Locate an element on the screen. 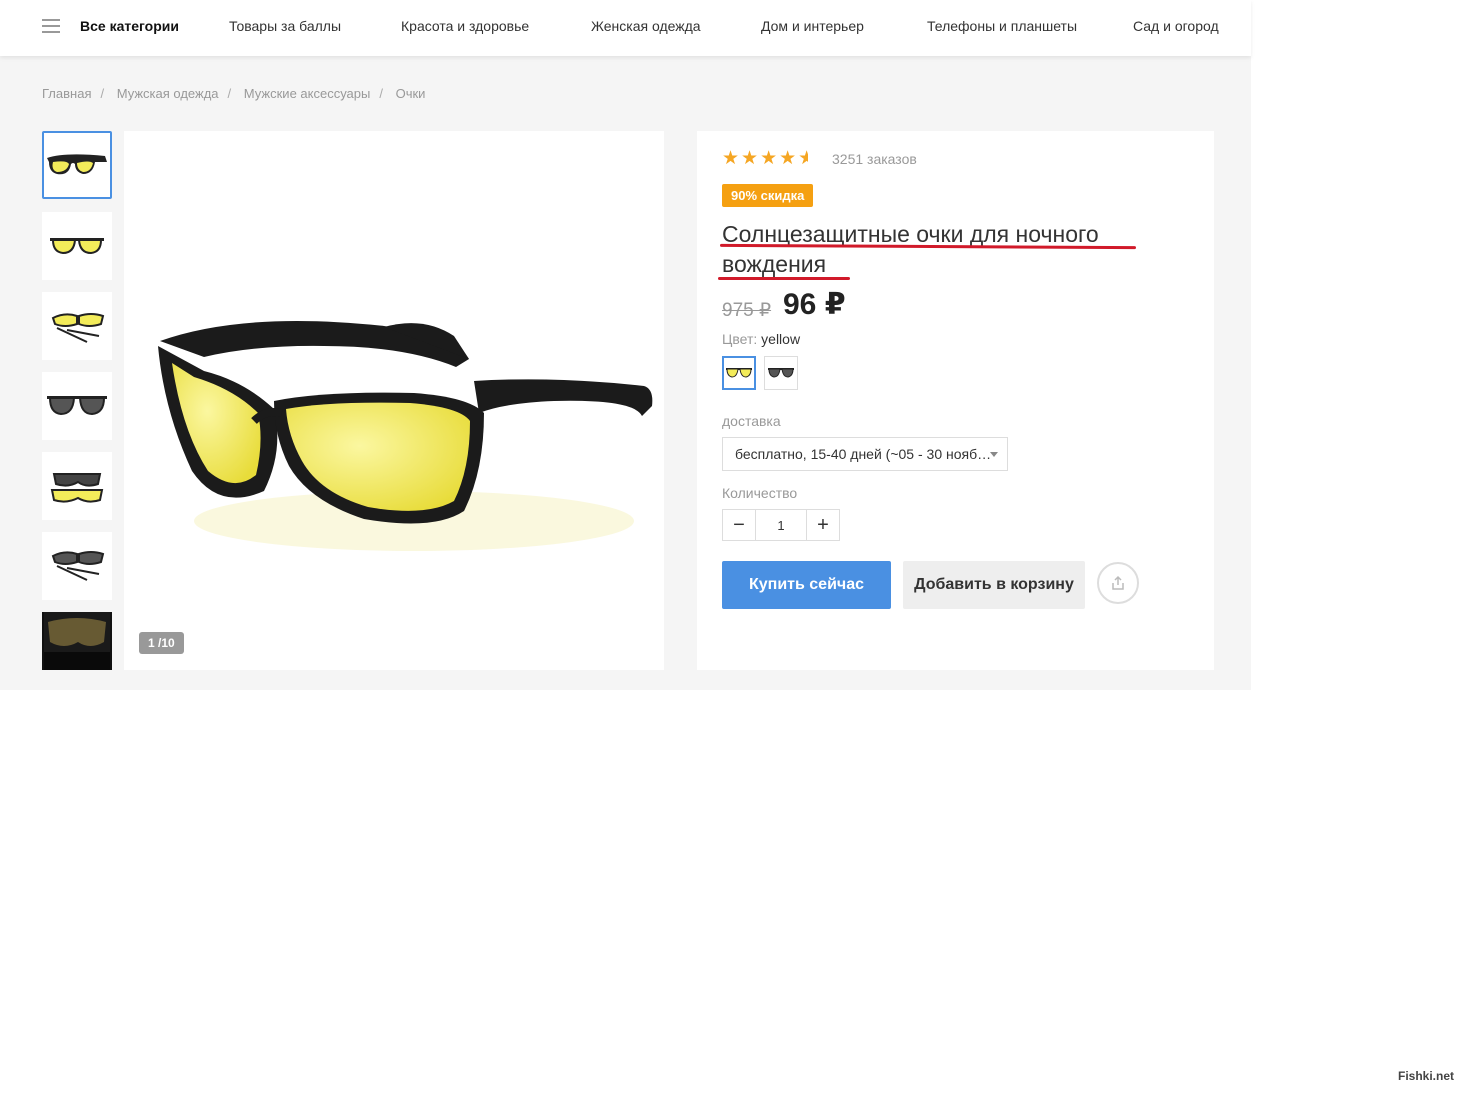  image-counter: 1 /10 is located at coordinates (161, 643).